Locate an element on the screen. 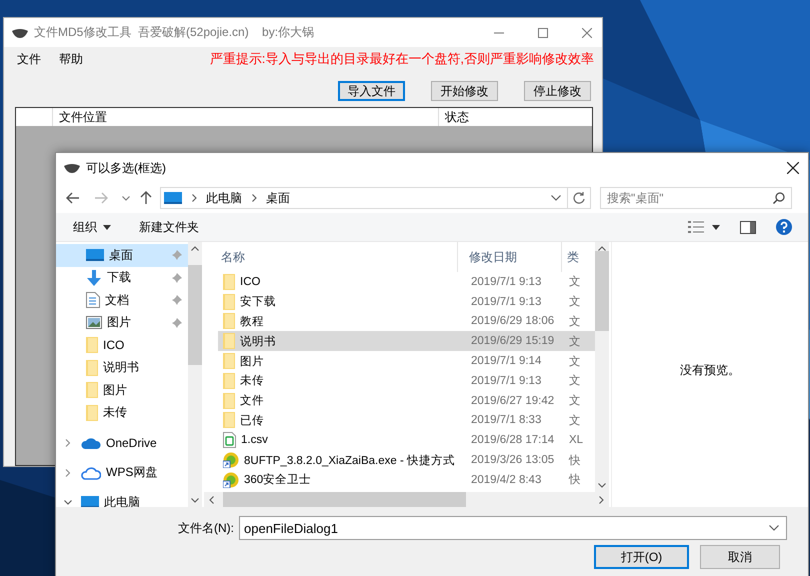  file-row: 说明书 2019/6/29 15:19 文 is located at coordinates (406, 341).